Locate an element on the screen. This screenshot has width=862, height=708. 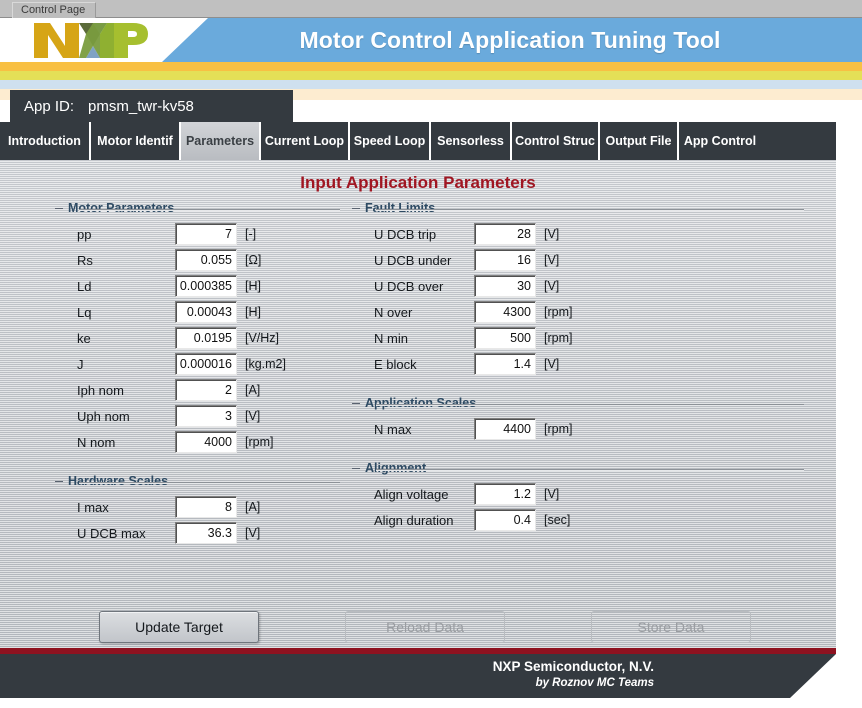
parameter-input: 28 is located at coordinates (505, 234).